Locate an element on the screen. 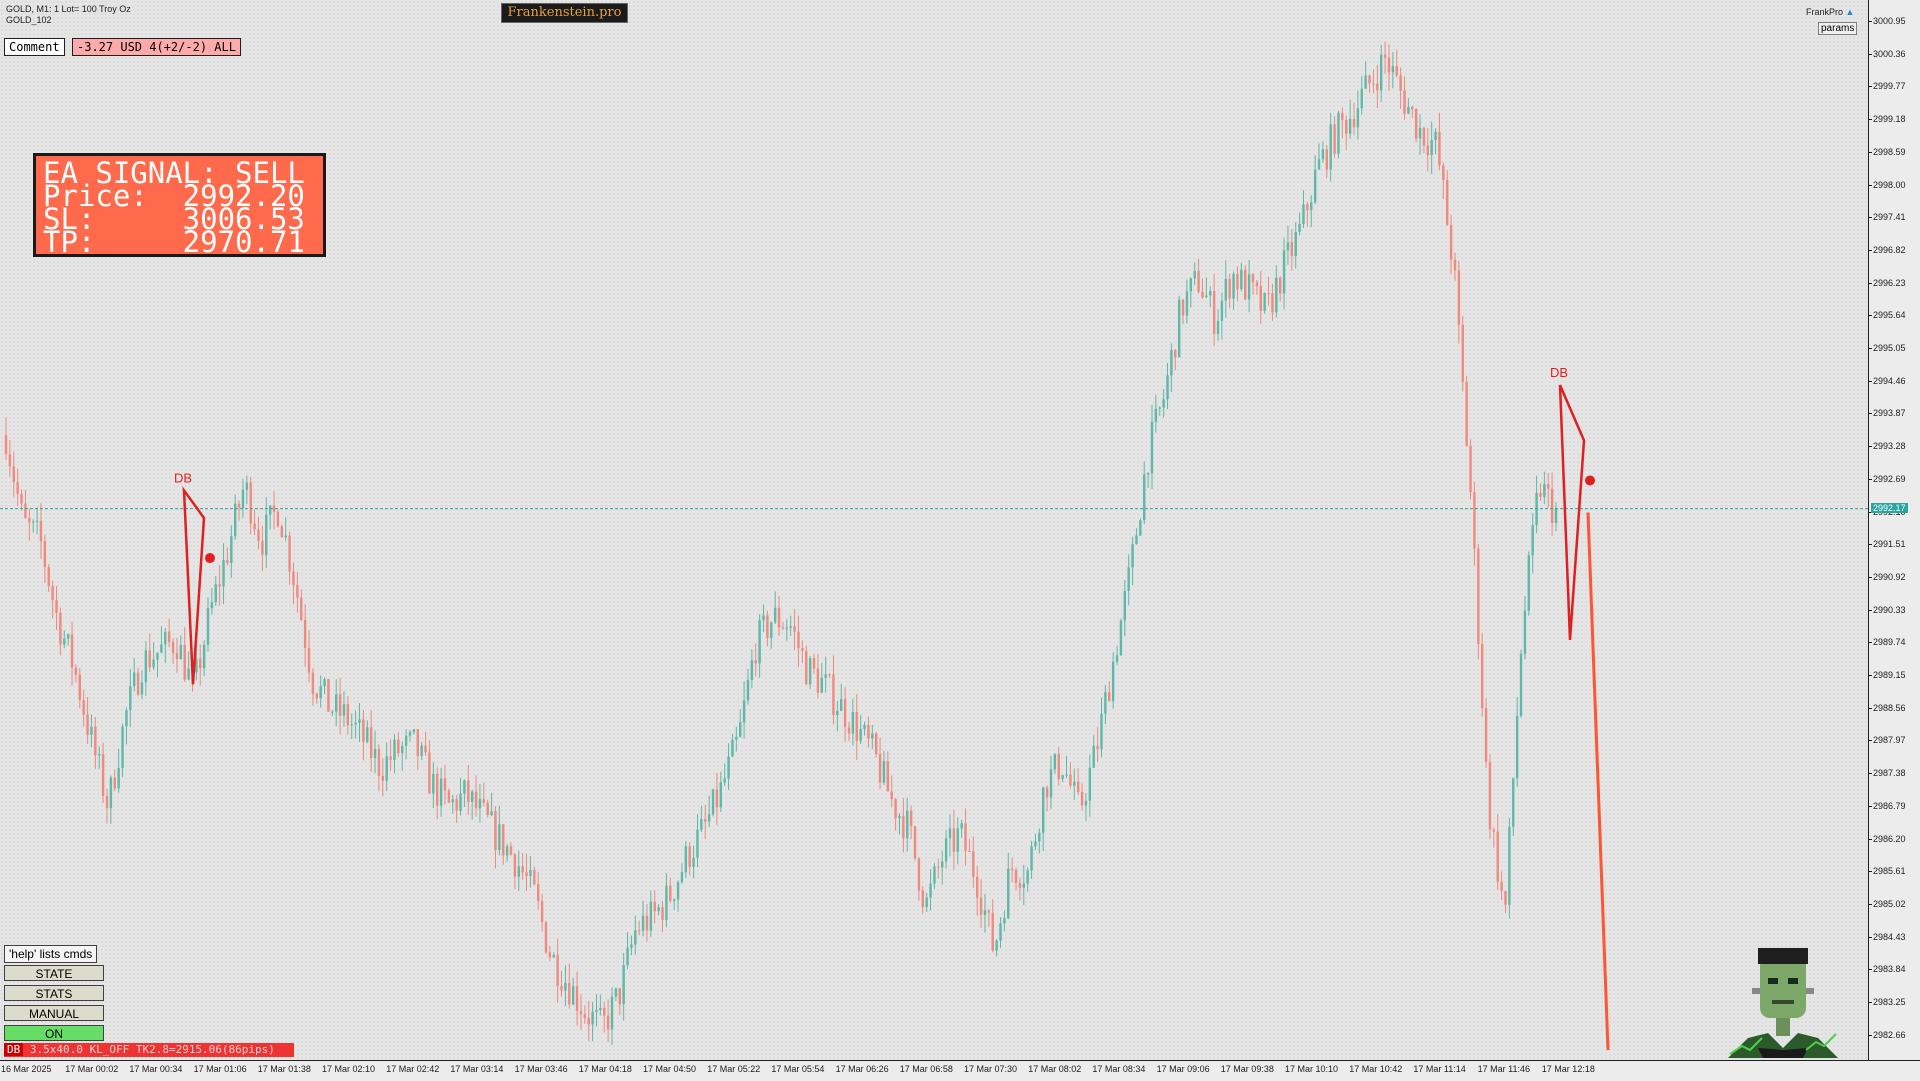 The height and width of the screenshot is (1081, 1920). price-tick-label: 2994.46 is located at coordinates (1887, 380).